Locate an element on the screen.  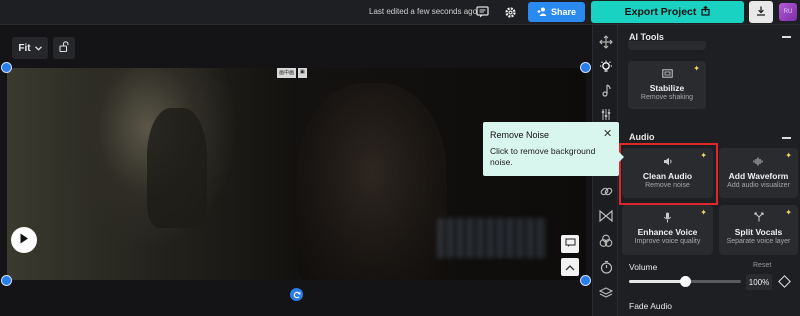
lightbulb-icon is located at coordinates (606, 67).